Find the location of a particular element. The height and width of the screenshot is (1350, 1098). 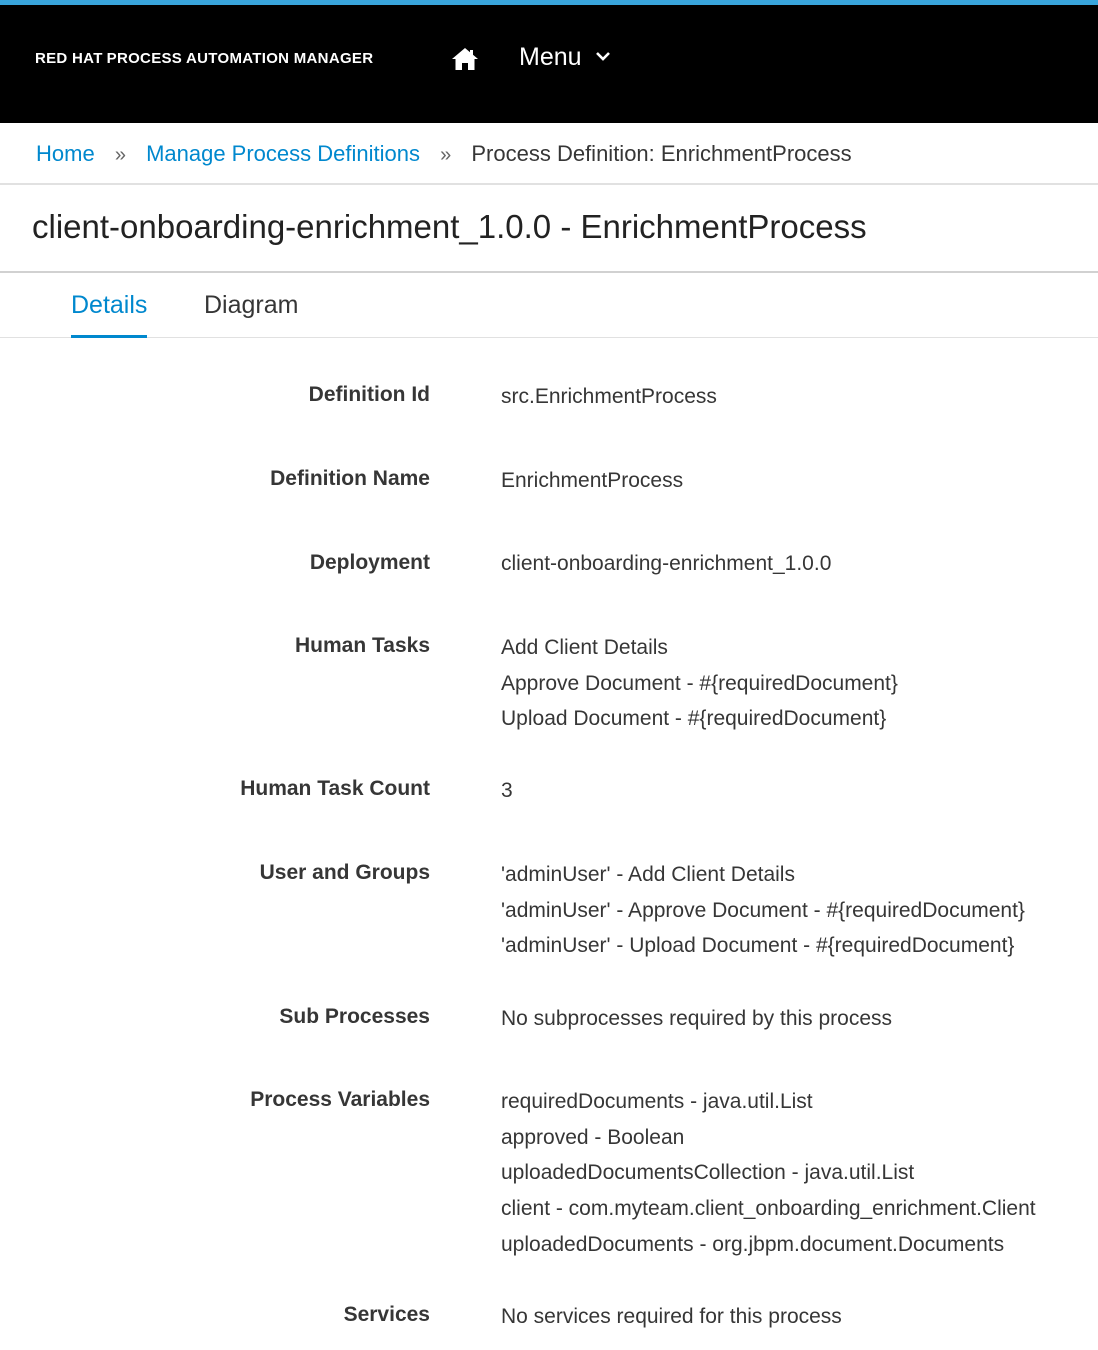

brand-secondary: PROCESS AUTOMATION MANAGER is located at coordinates (240, 58).